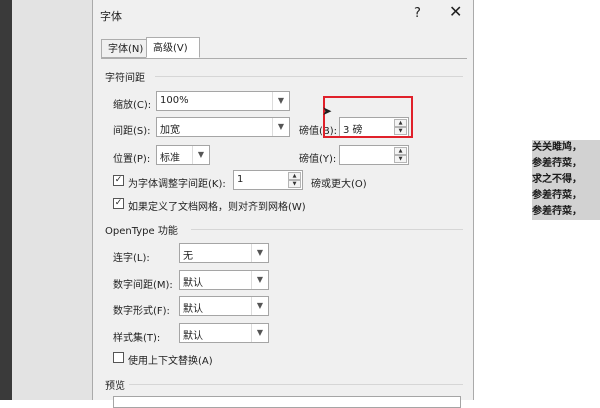  What do you see at coordinates (118, 357) in the screenshot?
I see `contextual-checkbox` at bounding box center [118, 357].